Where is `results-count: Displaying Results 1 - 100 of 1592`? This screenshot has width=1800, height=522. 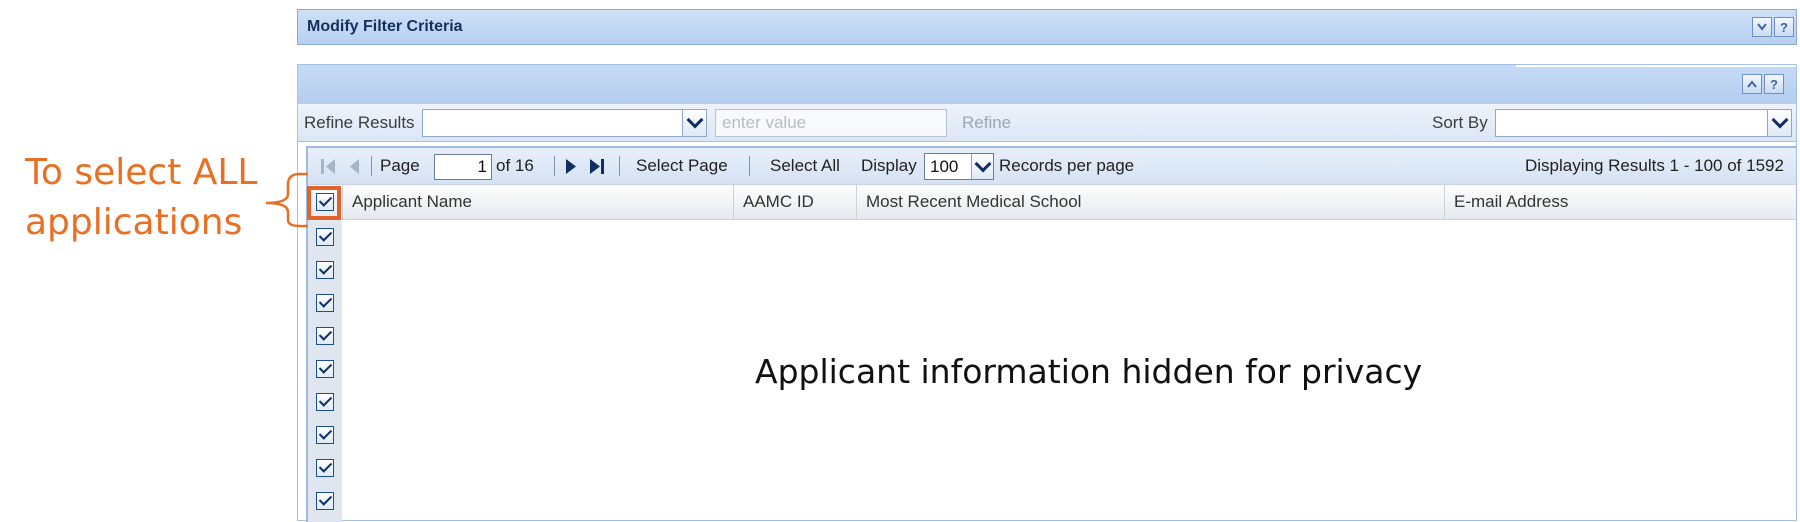 results-count: Displaying Results 1 - 100 of 1592 is located at coordinates (1654, 165).